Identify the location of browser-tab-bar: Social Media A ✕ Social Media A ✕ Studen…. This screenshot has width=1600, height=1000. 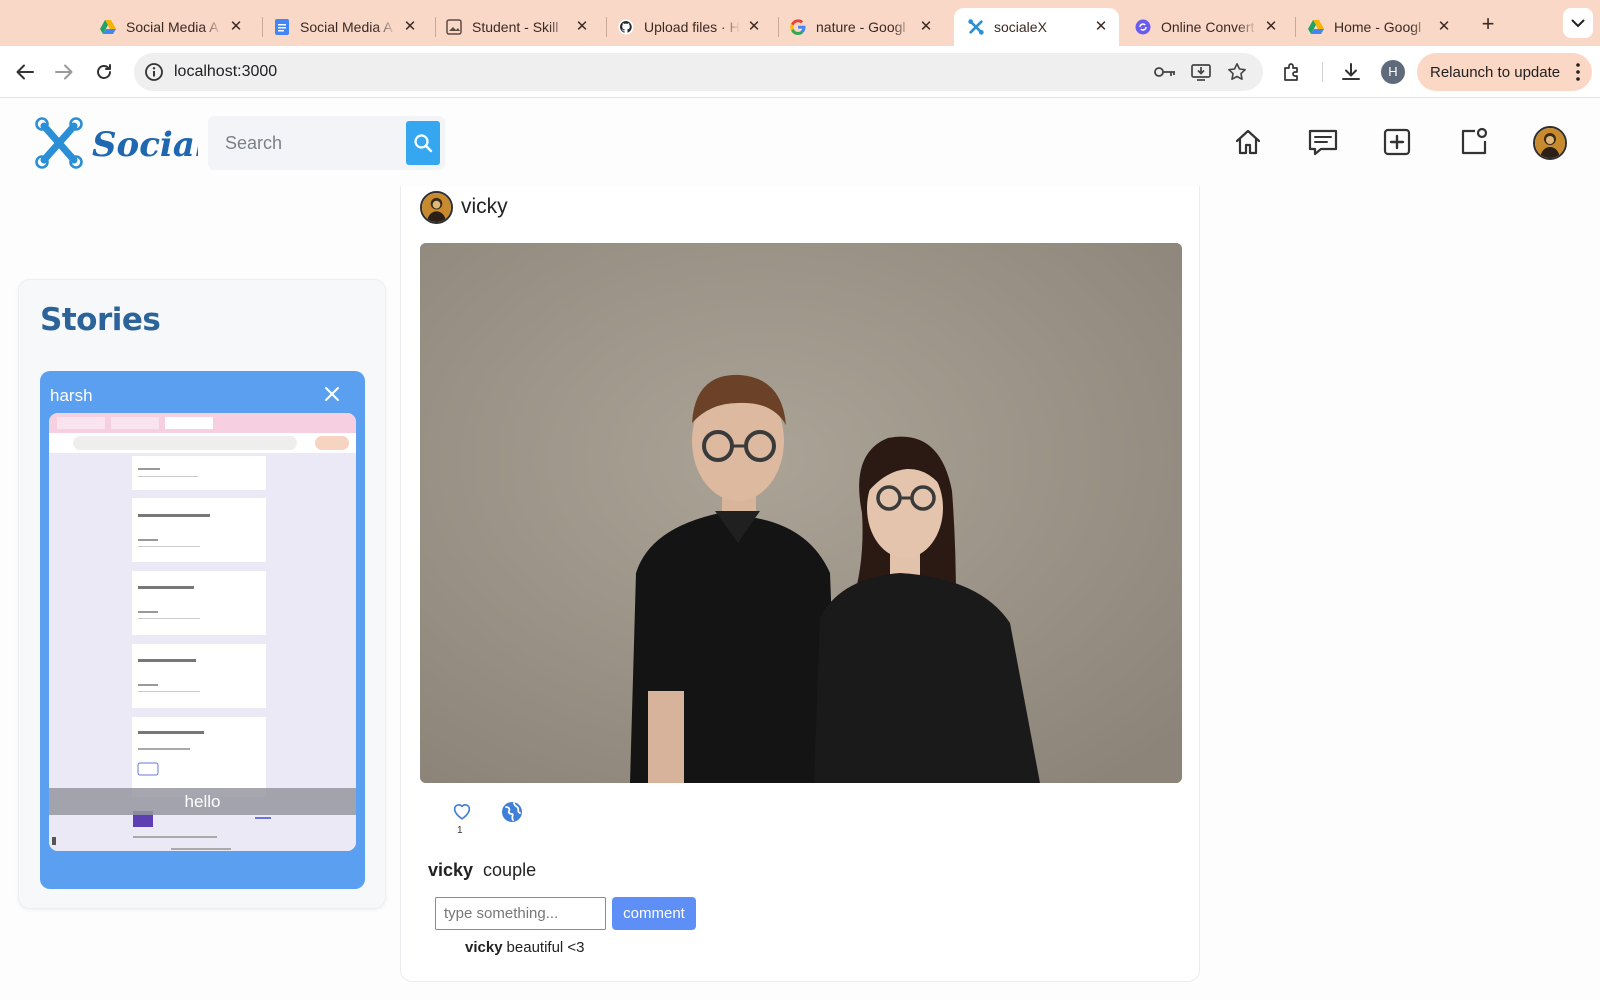
(800, 23).